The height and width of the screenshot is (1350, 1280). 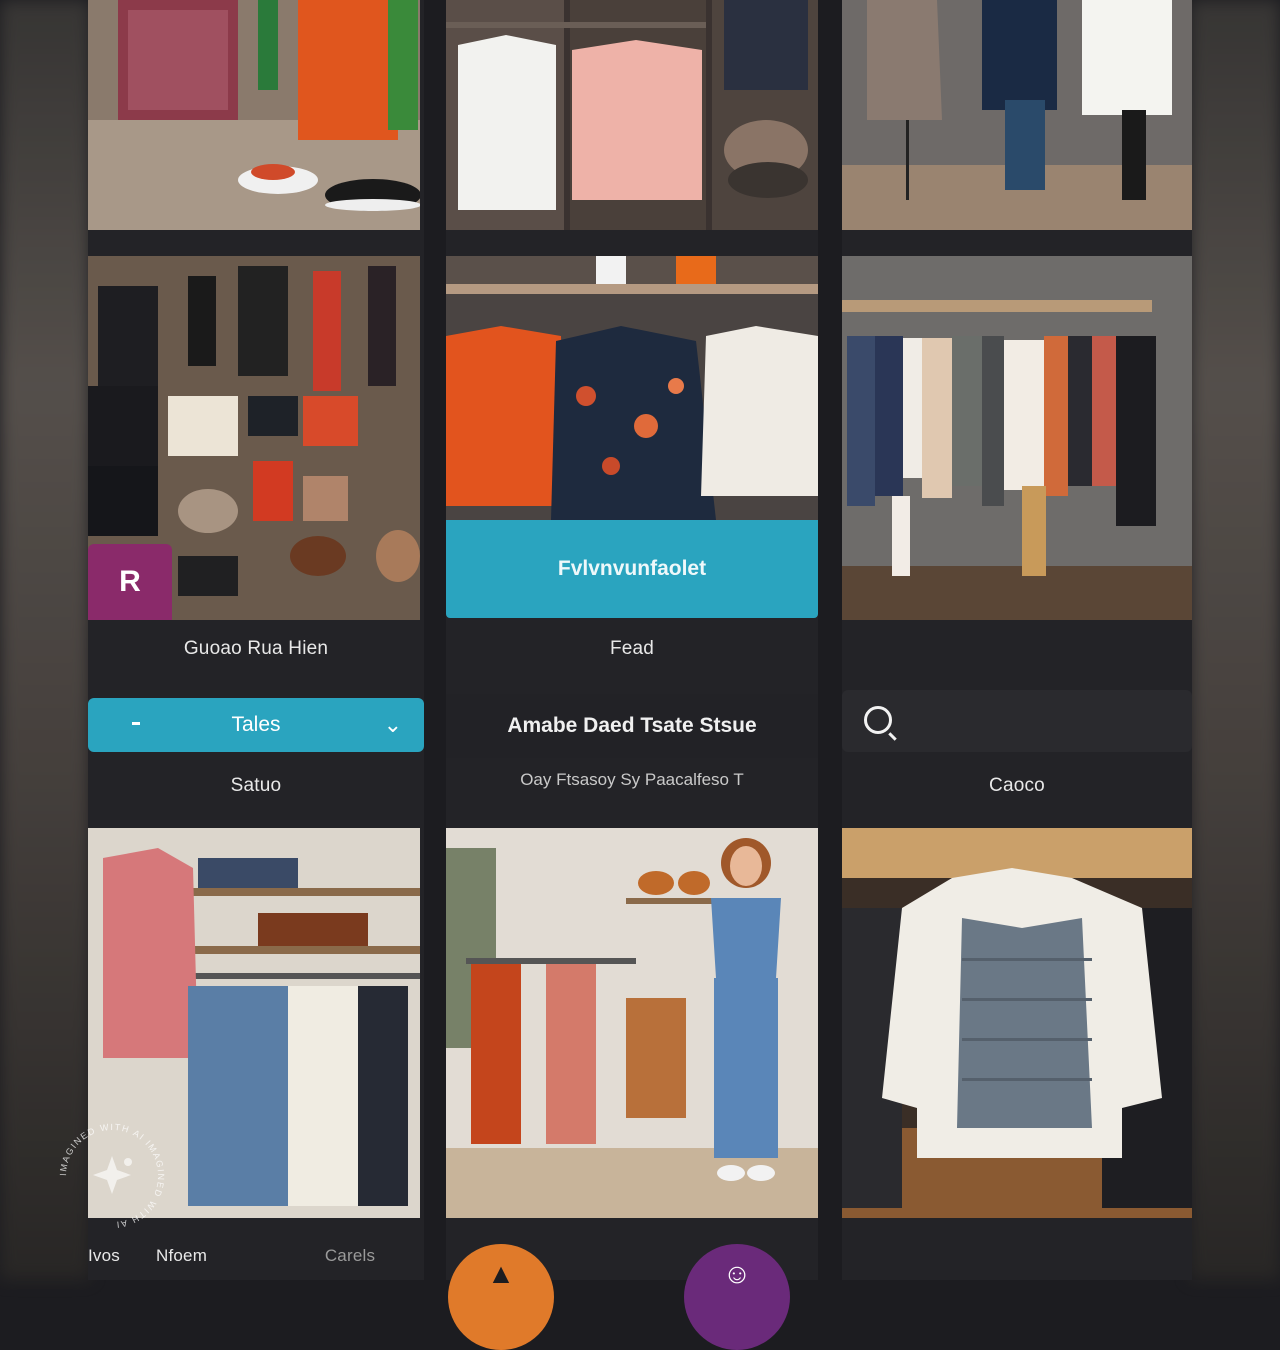 What do you see at coordinates (182, 1255) in the screenshot?
I see `caption-bottom-left-b: Nfoem` at bounding box center [182, 1255].